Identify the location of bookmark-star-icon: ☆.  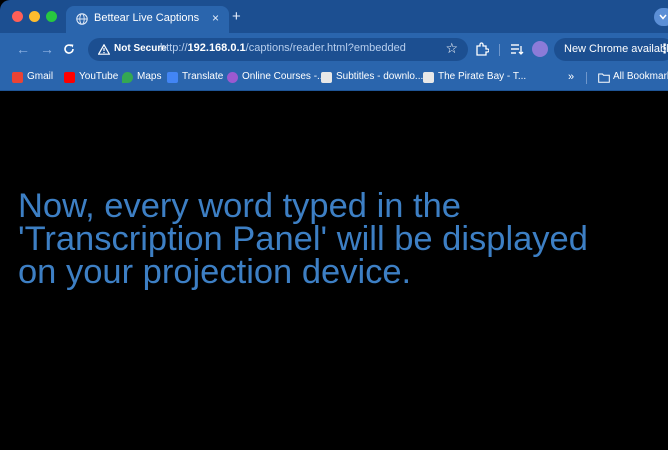
(451, 48).